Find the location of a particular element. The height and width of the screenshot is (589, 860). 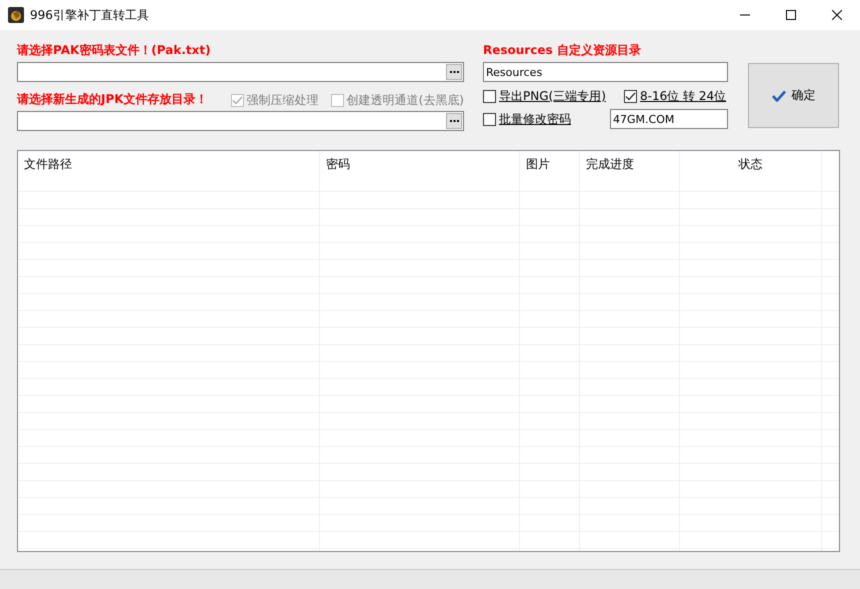

confirm-button: 确定 is located at coordinates (793, 95).